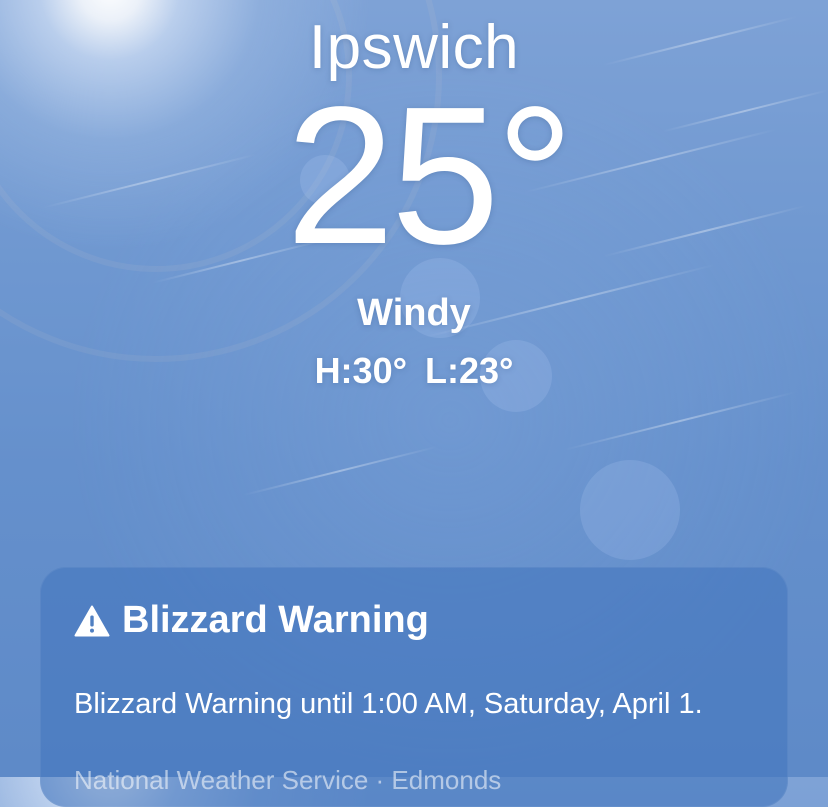 Image resolution: width=828 pixels, height=807 pixels. What do you see at coordinates (92, 620) in the screenshot?
I see `warning-triangle-icon` at bounding box center [92, 620].